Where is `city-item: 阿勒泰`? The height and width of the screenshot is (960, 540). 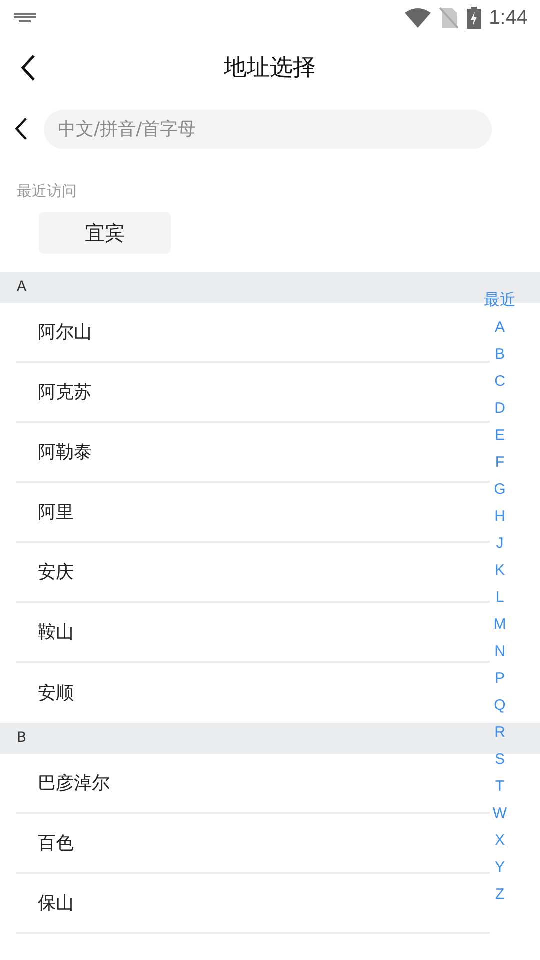
city-item: 阿勒泰 is located at coordinates (253, 453).